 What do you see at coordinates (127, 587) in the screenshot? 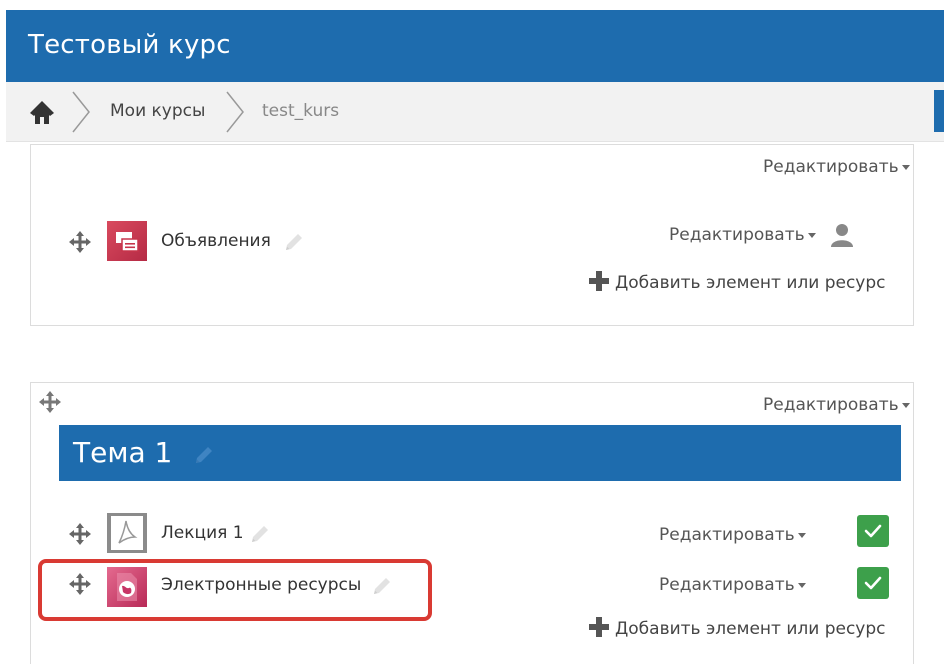
I see `url-resource-icon` at bounding box center [127, 587].